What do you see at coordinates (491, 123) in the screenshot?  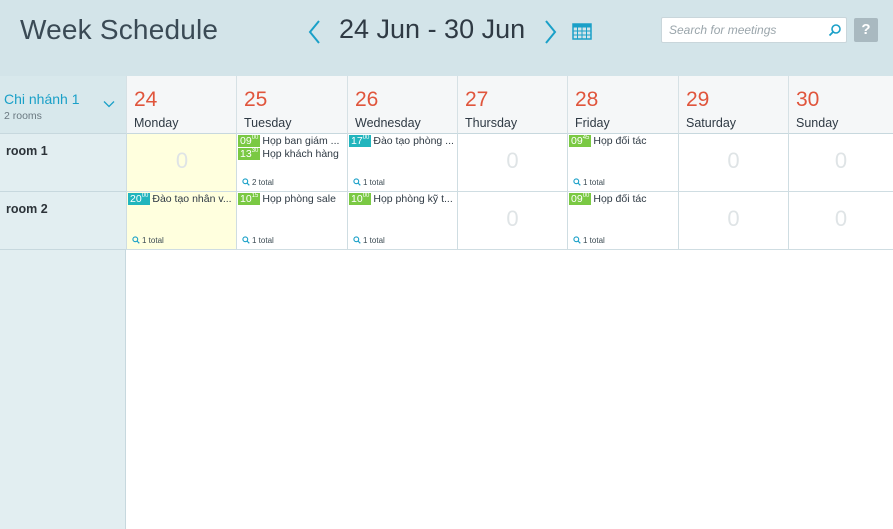 I see `day-name: Thursday` at bounding box center [491, 123].